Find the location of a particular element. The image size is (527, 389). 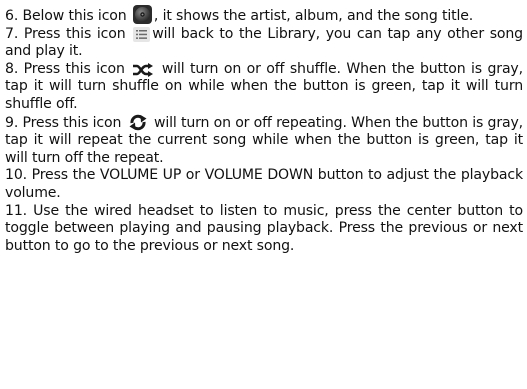

library-list-icon is located at coordinates (142, 34).